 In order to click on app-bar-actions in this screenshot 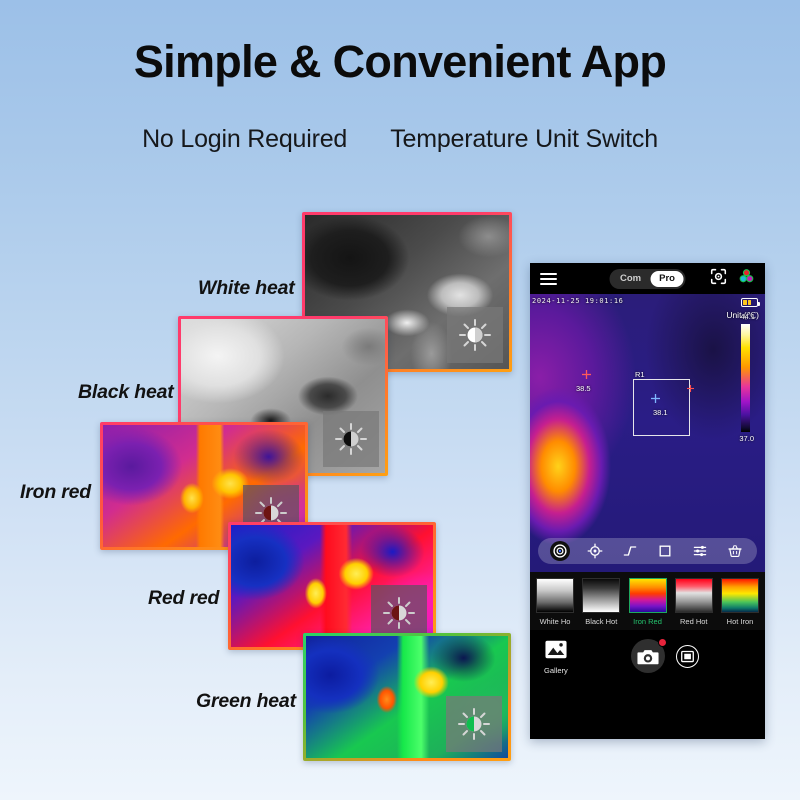, I will do `click(732, 279)`.